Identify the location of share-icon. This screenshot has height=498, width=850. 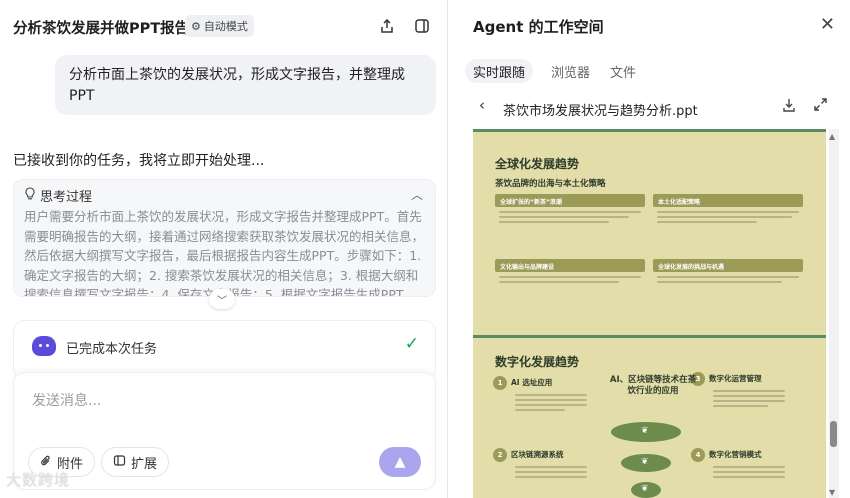
(387, 26).